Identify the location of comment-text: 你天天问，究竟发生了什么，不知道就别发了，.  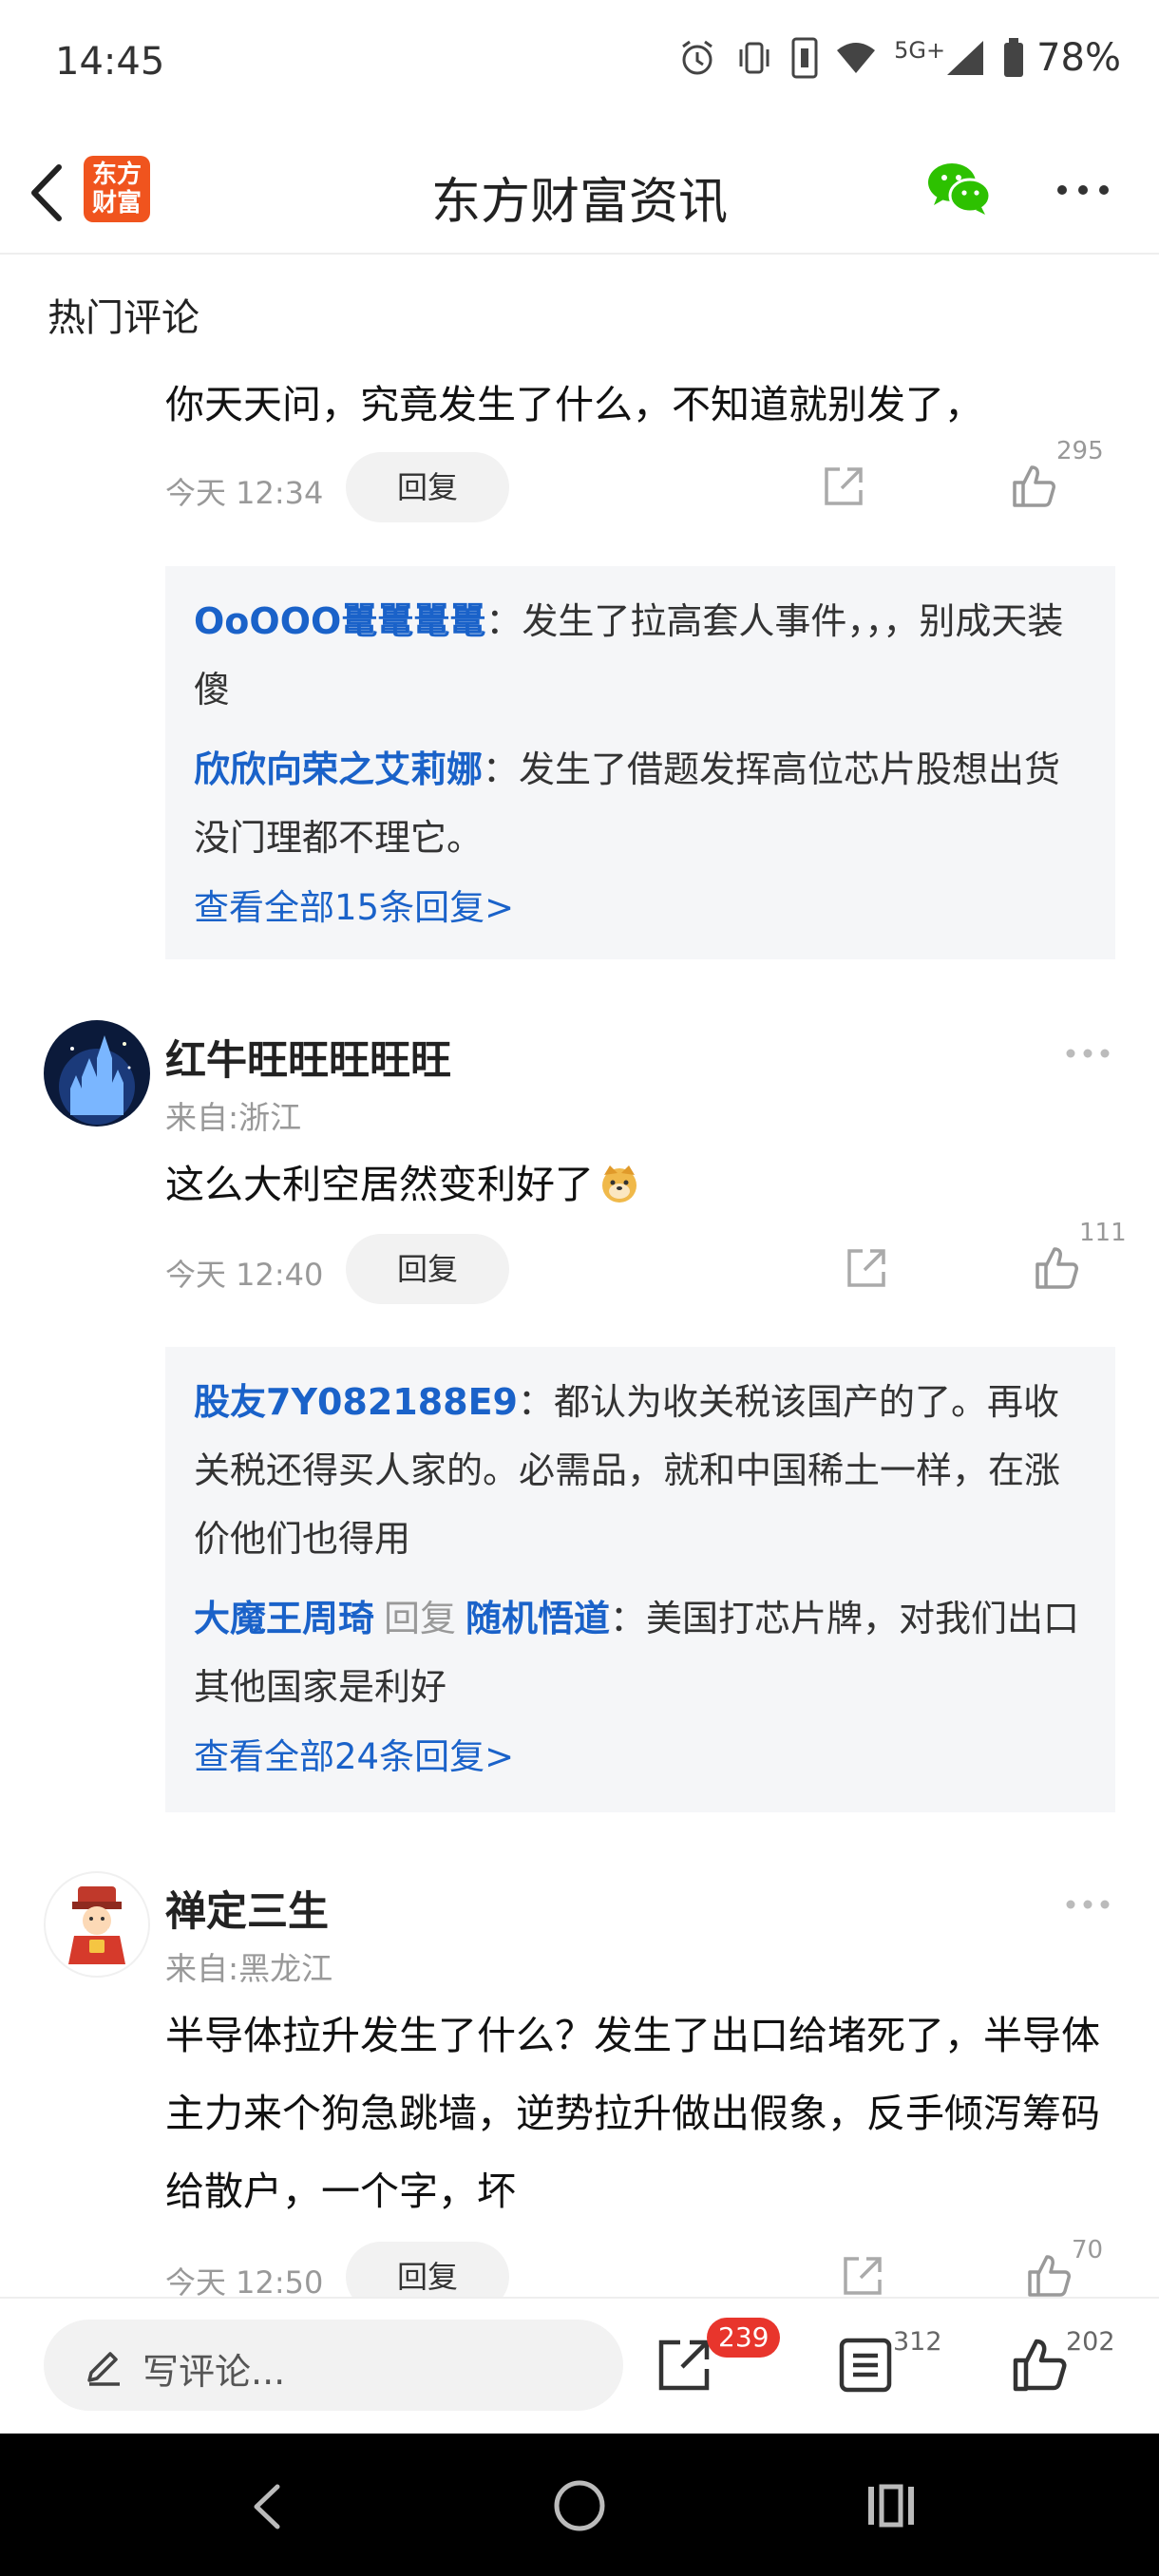
(574, 404).